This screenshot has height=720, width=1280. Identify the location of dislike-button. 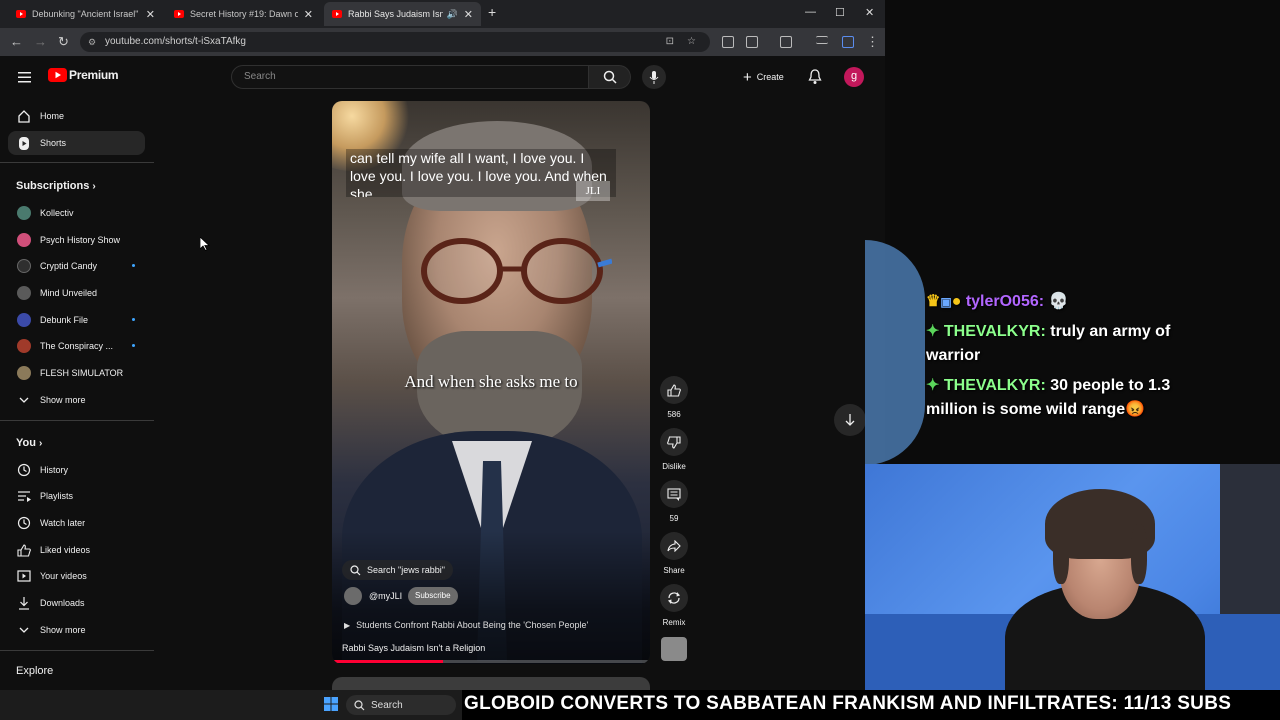
(674, 442).